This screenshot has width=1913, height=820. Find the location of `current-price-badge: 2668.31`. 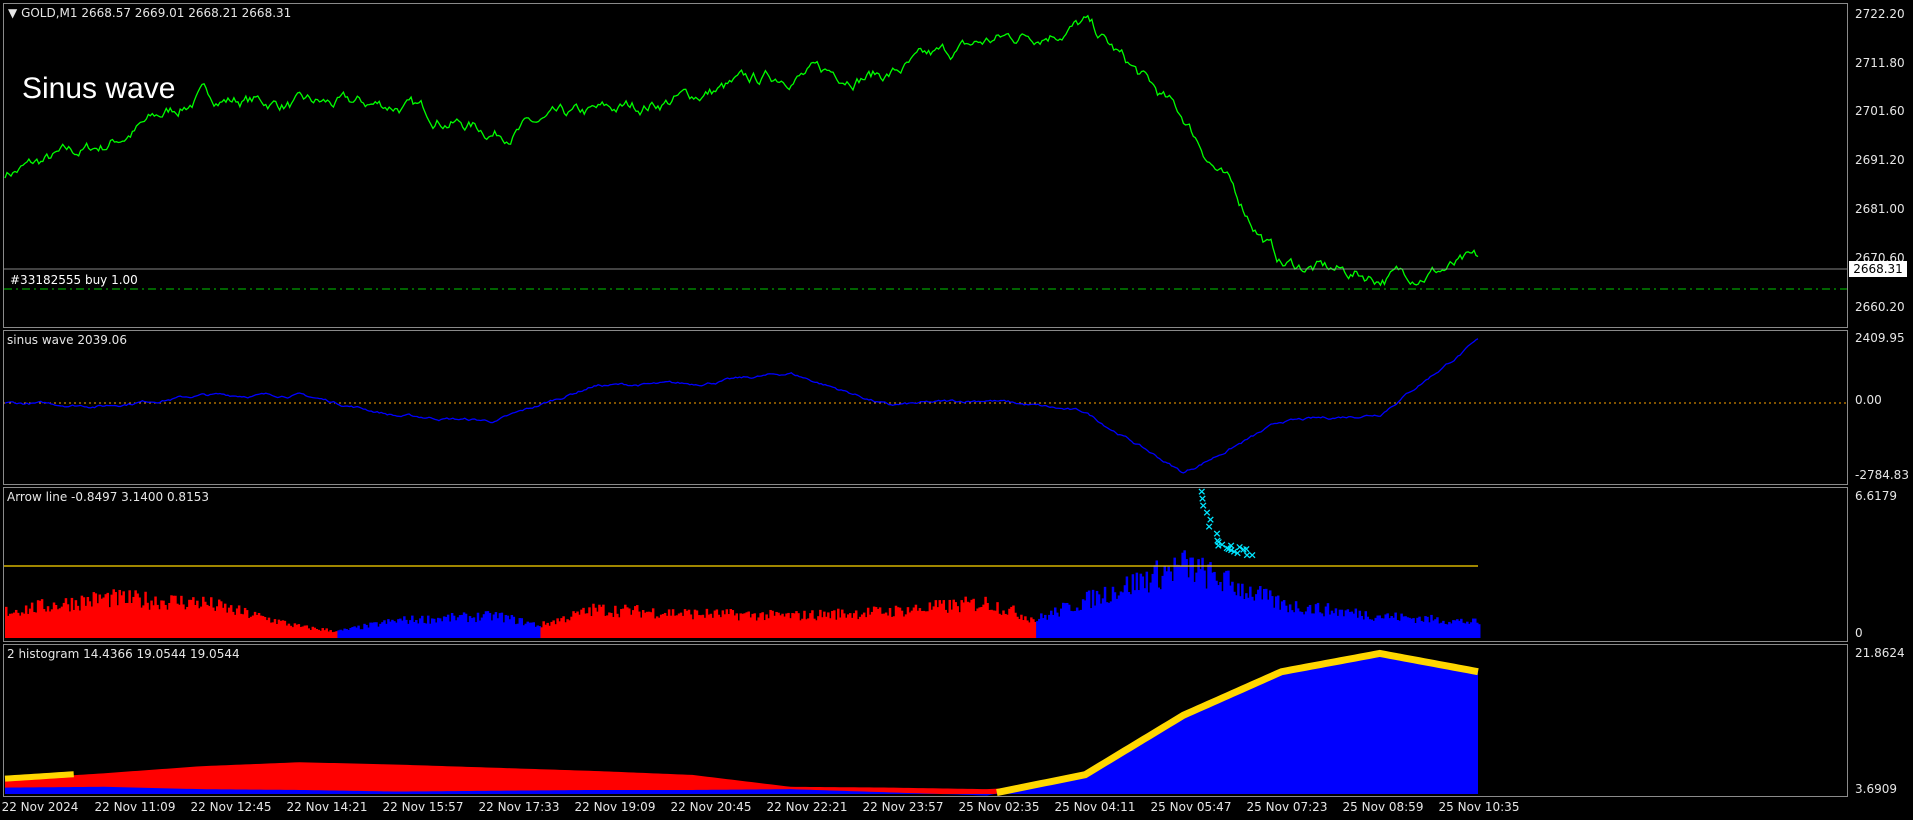

current-price-badge: 2668.31 is located at coordinates (1878, 269).